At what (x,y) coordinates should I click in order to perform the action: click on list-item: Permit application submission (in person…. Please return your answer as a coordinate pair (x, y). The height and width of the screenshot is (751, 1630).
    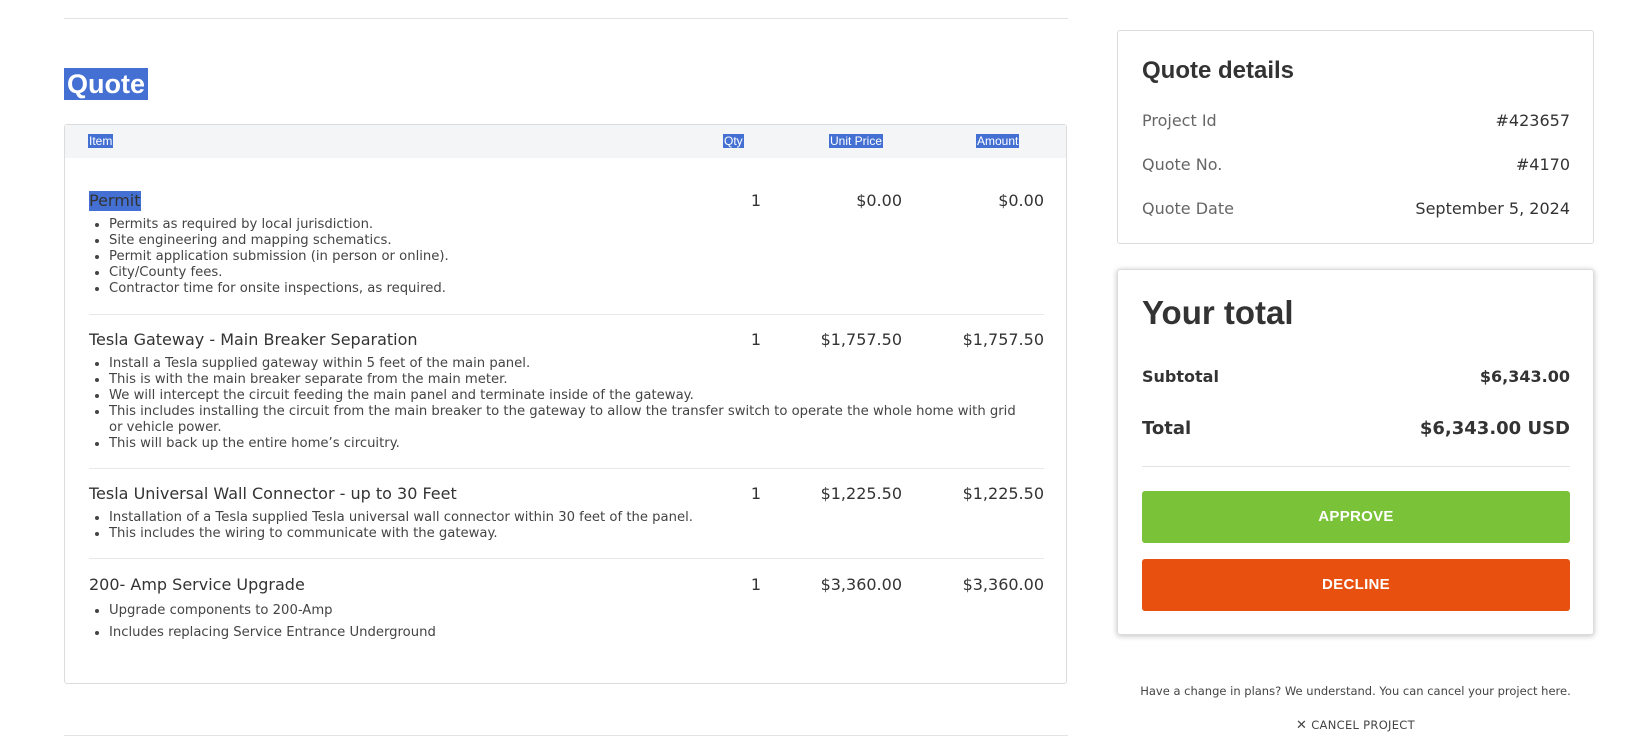
    Looking at the image, I should click on (564, 257).